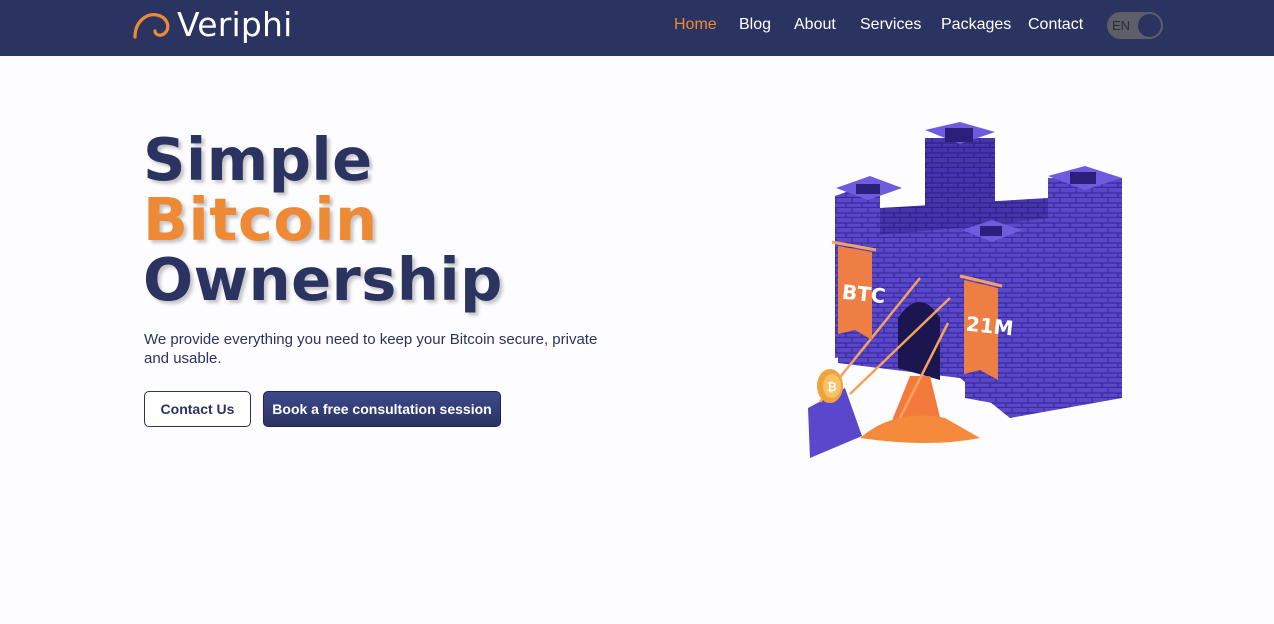 The image size is (1274, 624). Describe the element at coordinates (1121, 25) in the screenshot. I see `language-label: EN` at that location.